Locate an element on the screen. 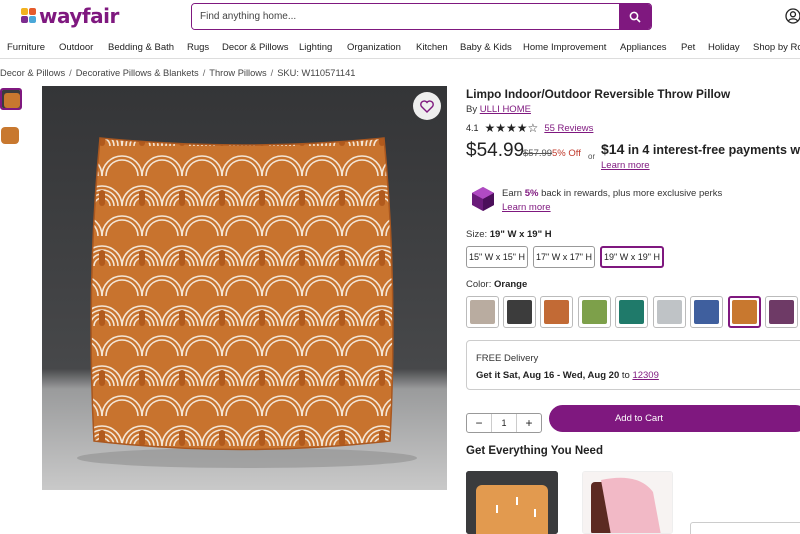 The height and width of the screenshot is (534, 800). size-option-15: 15" W x 15" H is located at coordinates (497, 257).